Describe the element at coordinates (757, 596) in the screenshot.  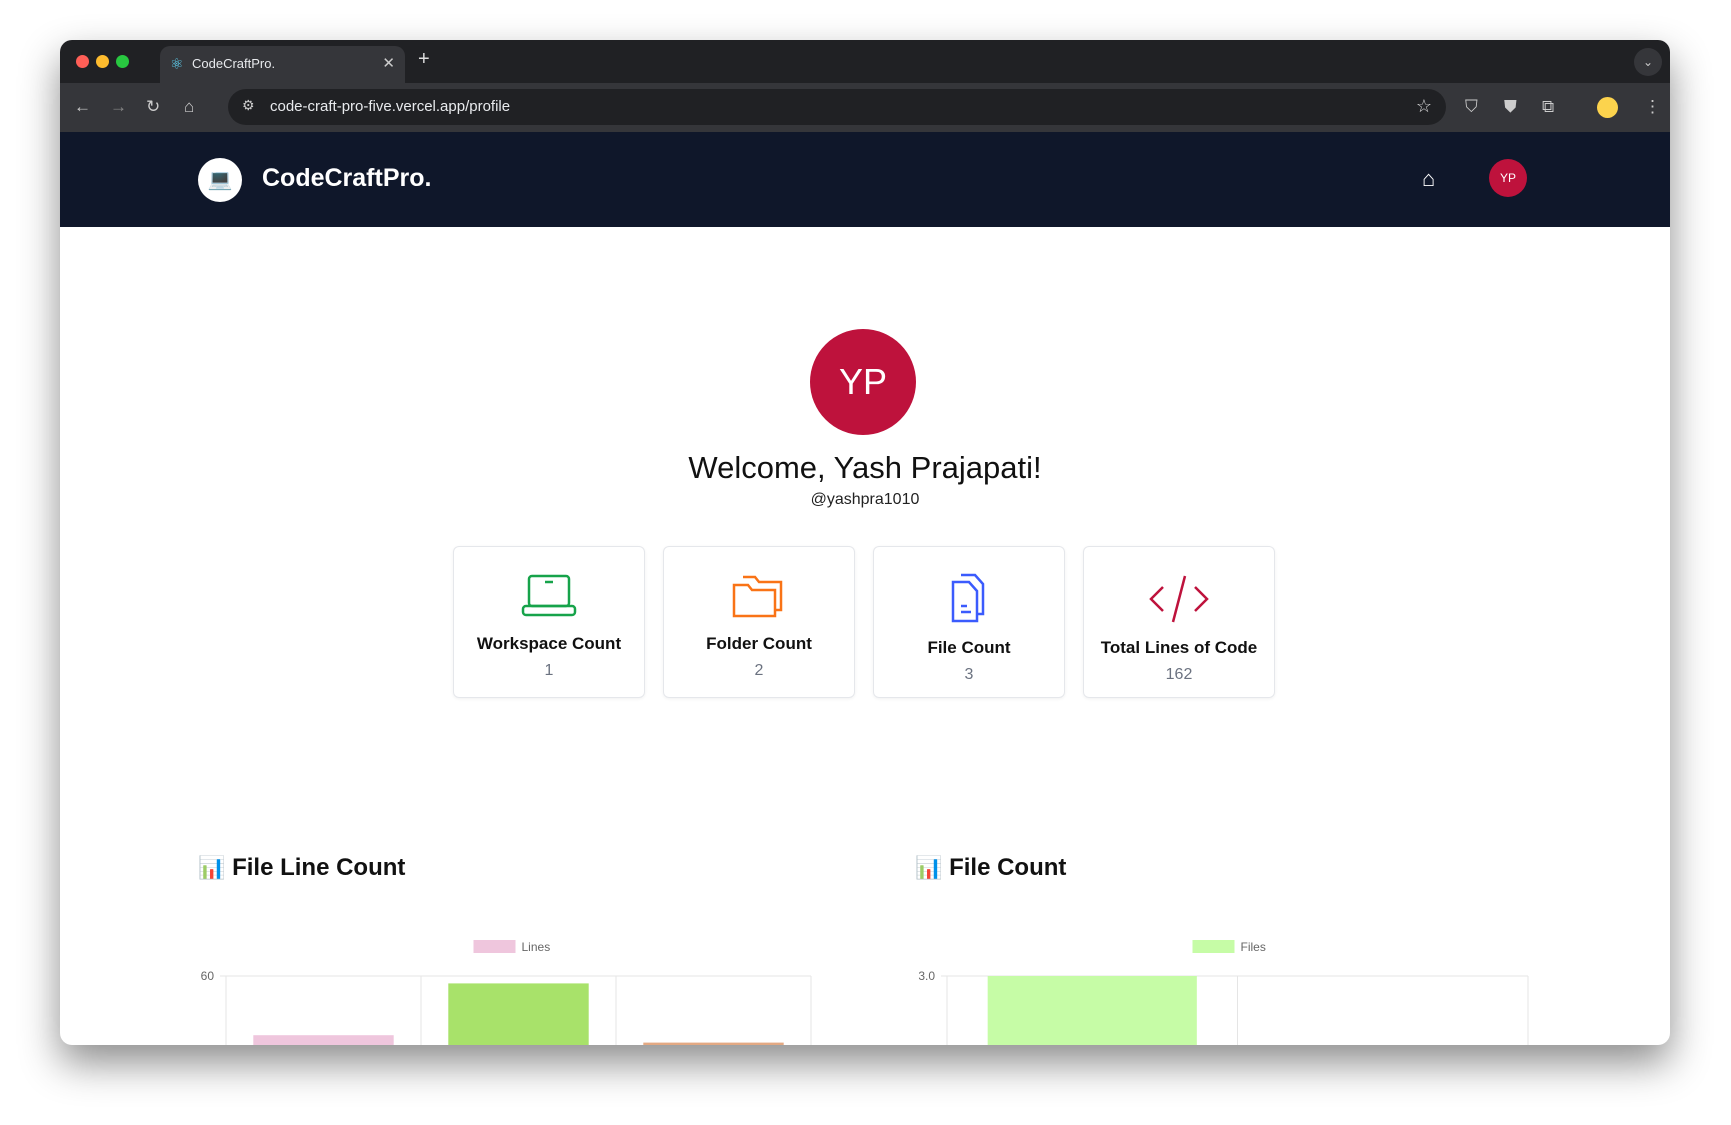
I see `folders-icon` at that location.